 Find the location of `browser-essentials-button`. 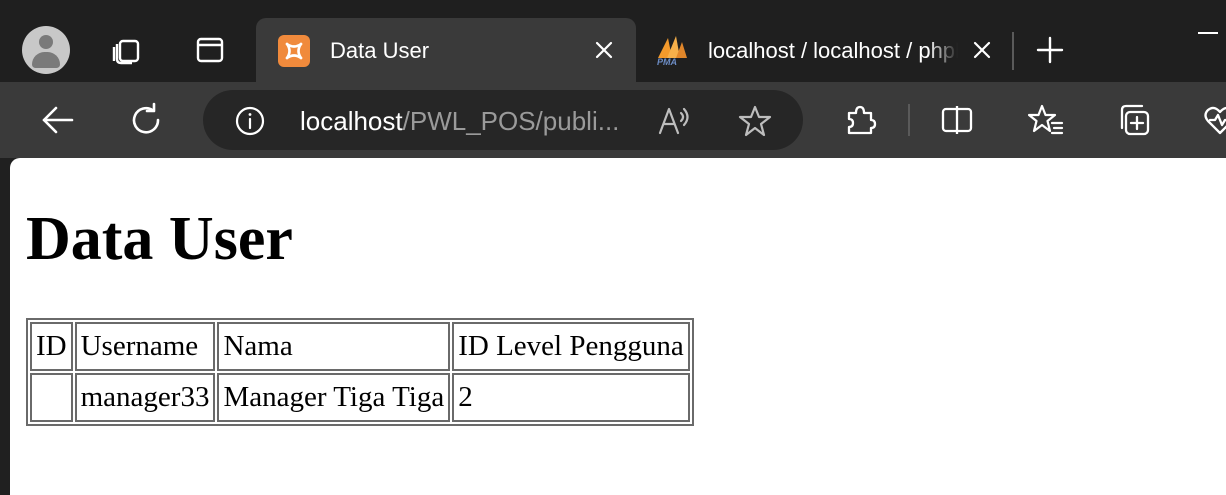

browser-essentials-button is located at coordinates (1212, 120).